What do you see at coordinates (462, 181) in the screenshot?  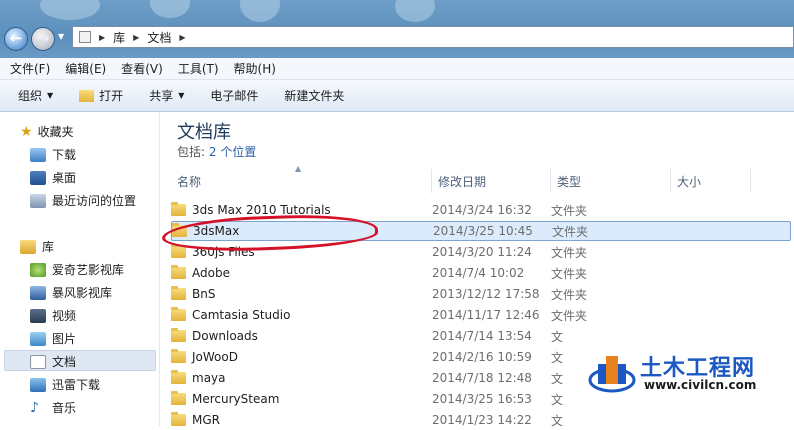 I see `column-date-label: 修改日期` at bounding box center [462, 181].